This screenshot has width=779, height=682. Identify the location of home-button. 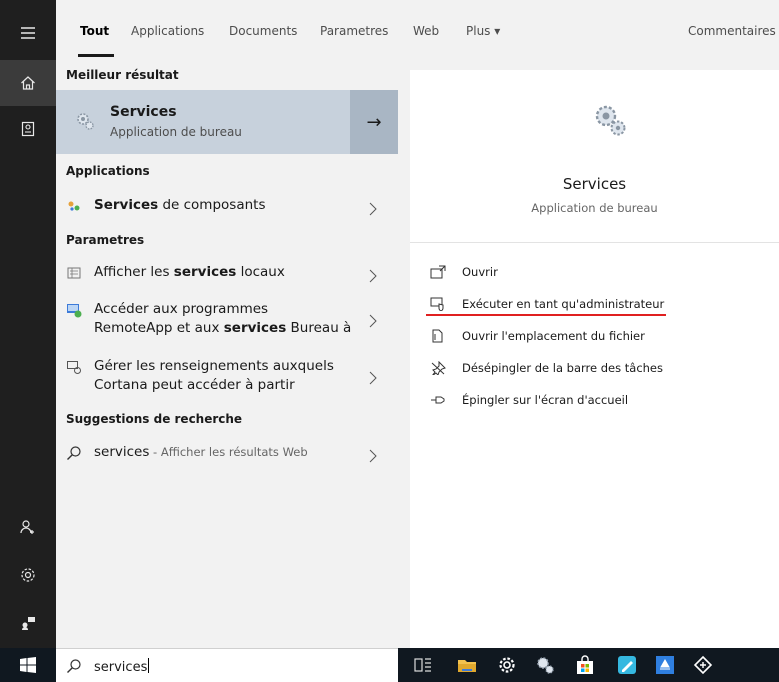
(28, 83).